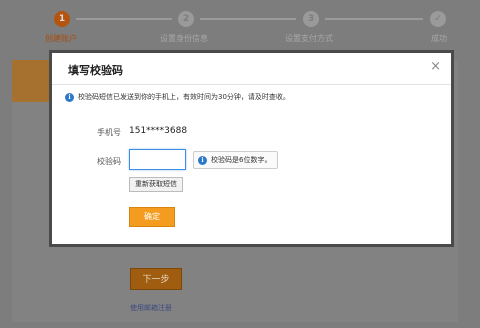 The image size is (480, 328). What do you see at coordinates (309, 38) in the screenshot?
I see `step-3-label: 设置支付方式` at bounding box center [309, 38].